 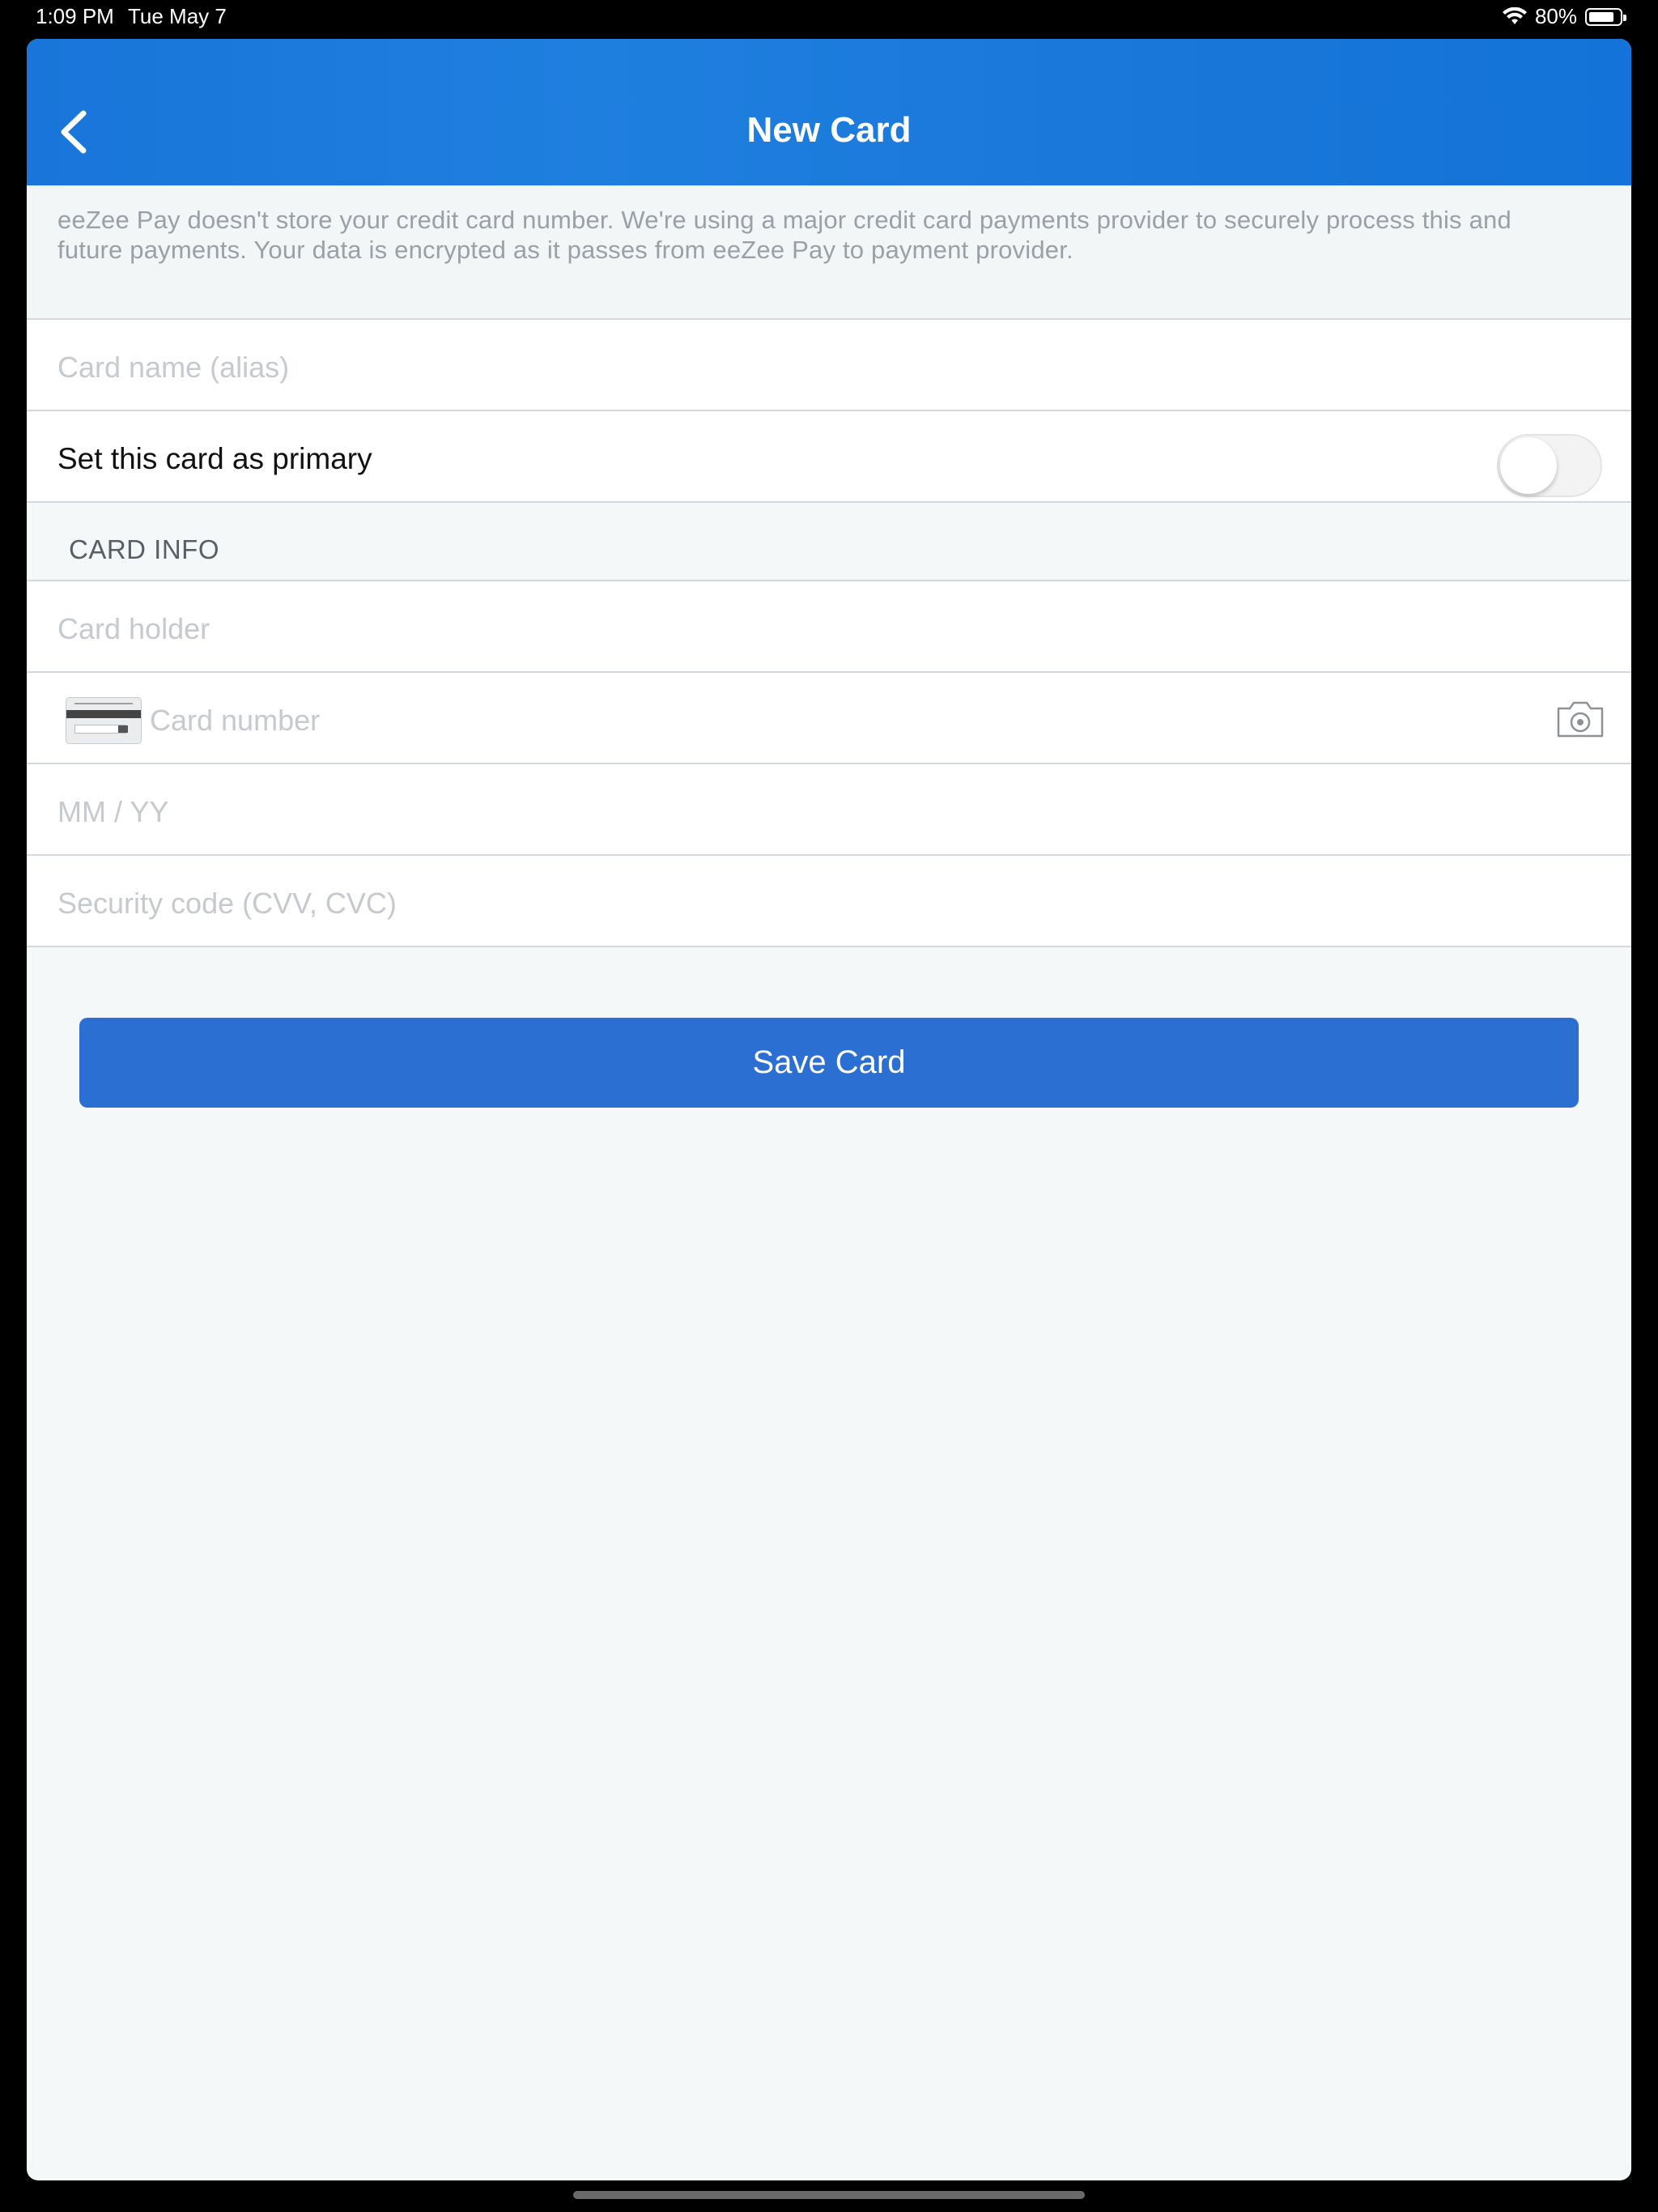 I want to click on card-info-heading: CARD INFO, so click(x=144, y=549).